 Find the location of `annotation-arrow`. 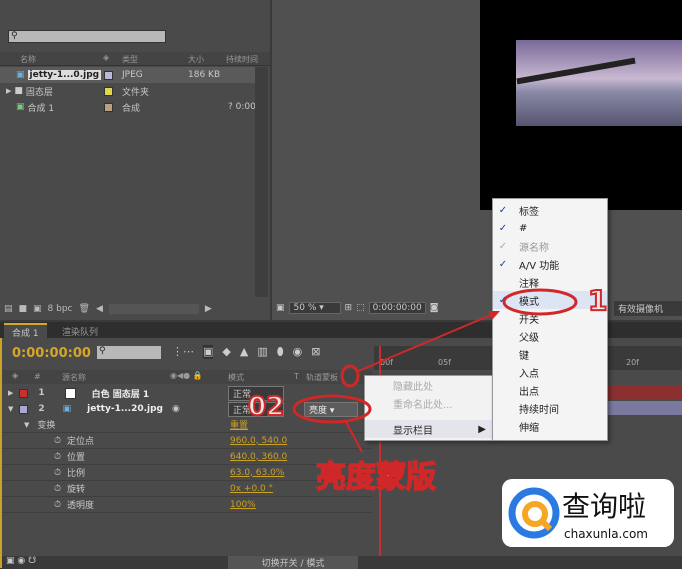

annotation-arrow is located at coordinates (427, 342).